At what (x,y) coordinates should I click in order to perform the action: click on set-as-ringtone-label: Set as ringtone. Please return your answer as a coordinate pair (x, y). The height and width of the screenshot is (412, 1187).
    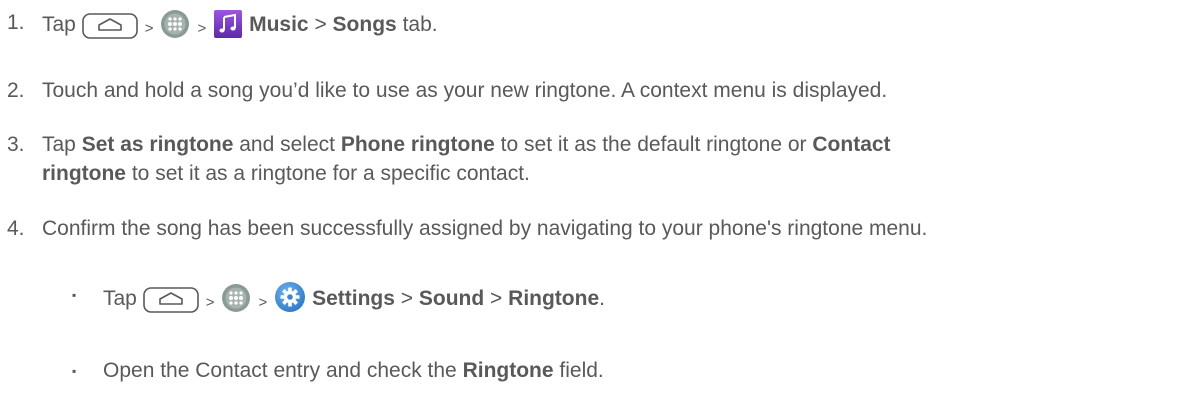
    Looking at the image, I should click on (157, 144).